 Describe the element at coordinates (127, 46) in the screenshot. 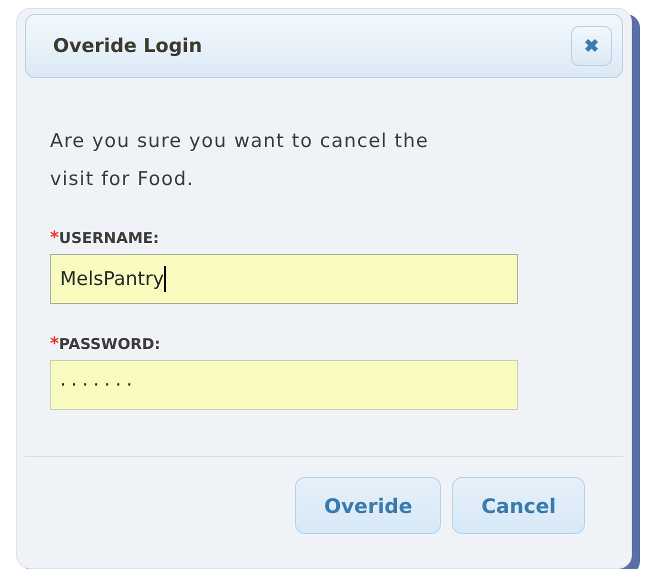

I see `dialog-title: Overide Login` at that location.